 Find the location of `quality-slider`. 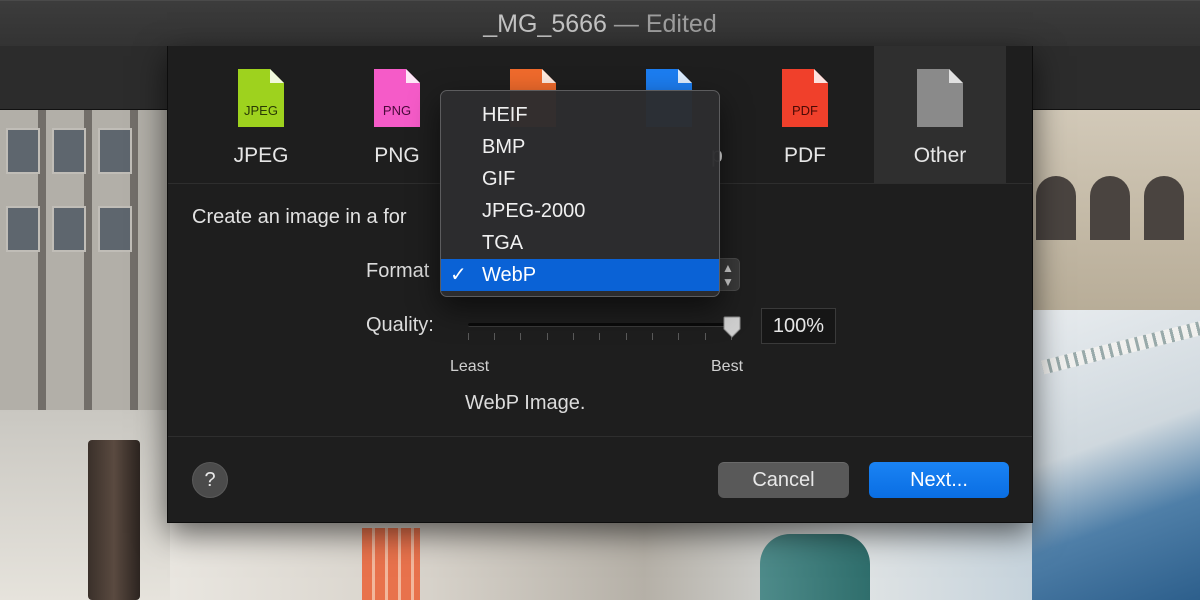

quality-slider is located at coordinates (600, 325).